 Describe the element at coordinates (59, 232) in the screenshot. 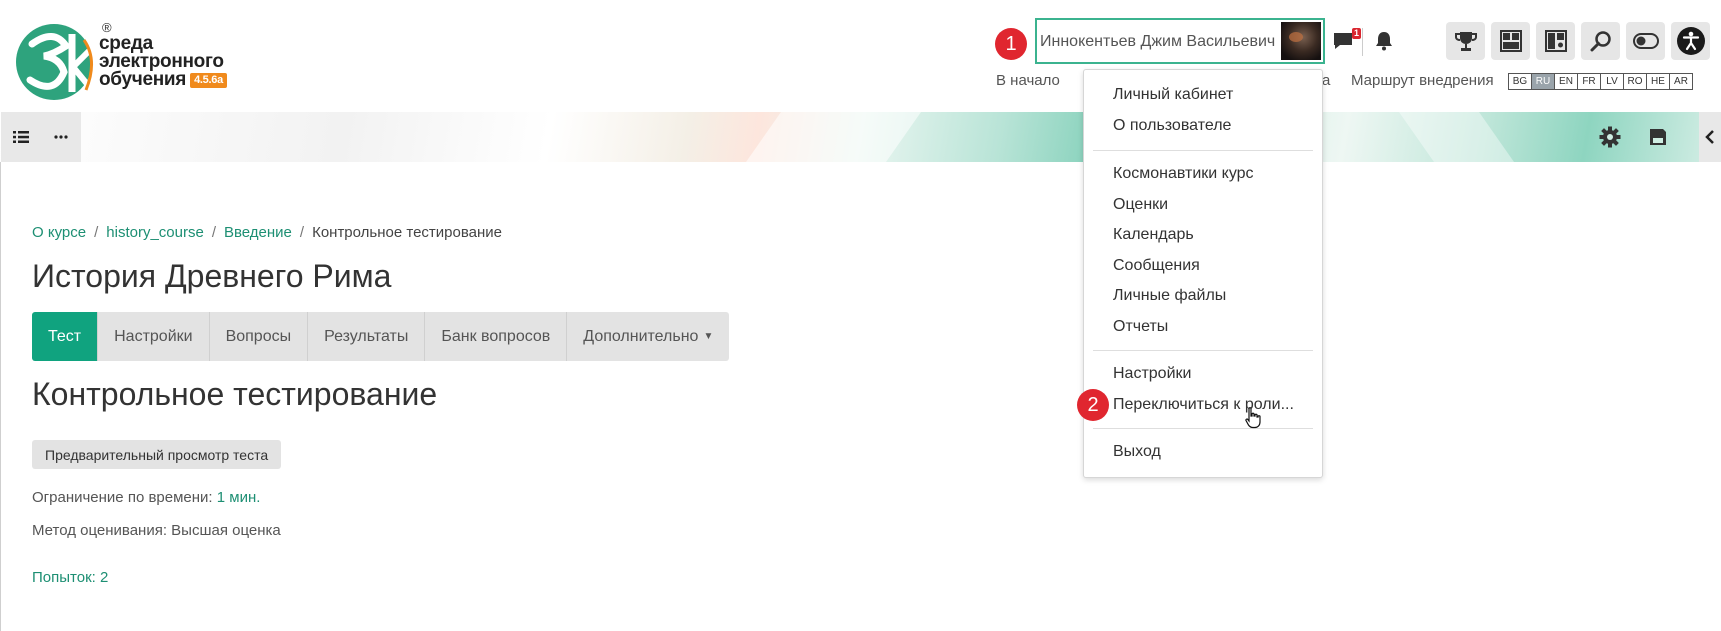

I see `breadcrumb-link-course-info: О курсе` at that location.